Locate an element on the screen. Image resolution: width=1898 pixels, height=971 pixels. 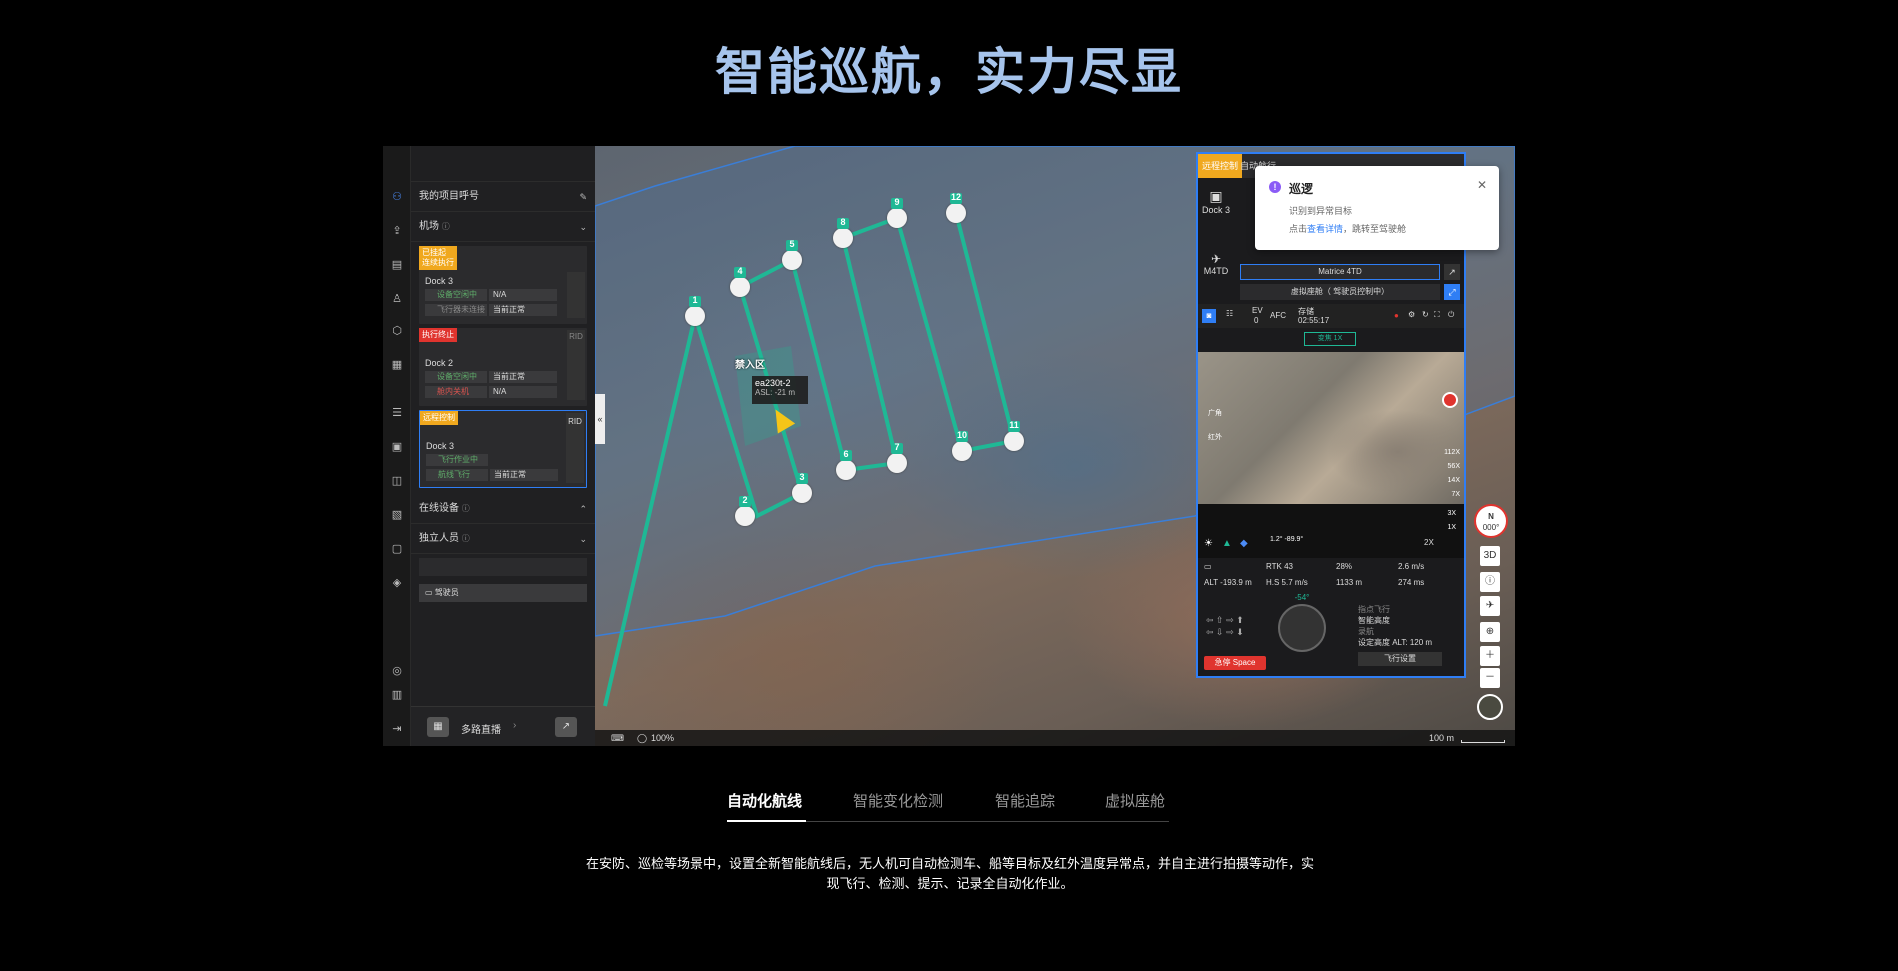
waypoint: 3 is located at coordinates (802, 487).